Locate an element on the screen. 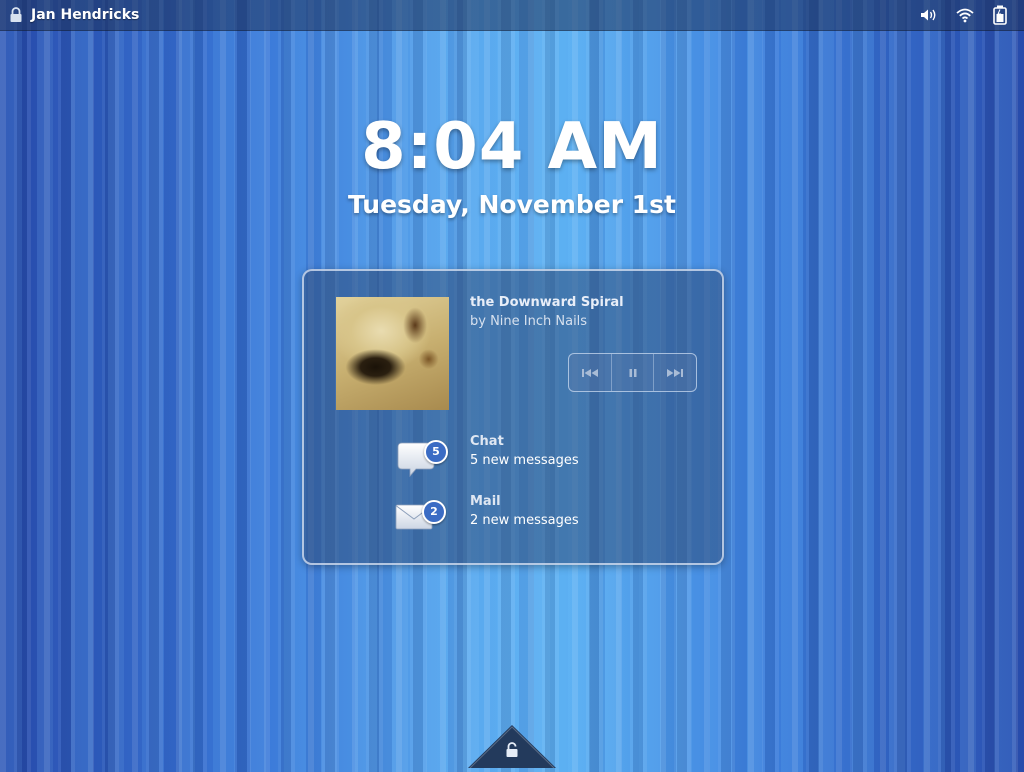 The height and width of the screenshot is (772, 1024). pause-icon is located at coordinates (632, 372).